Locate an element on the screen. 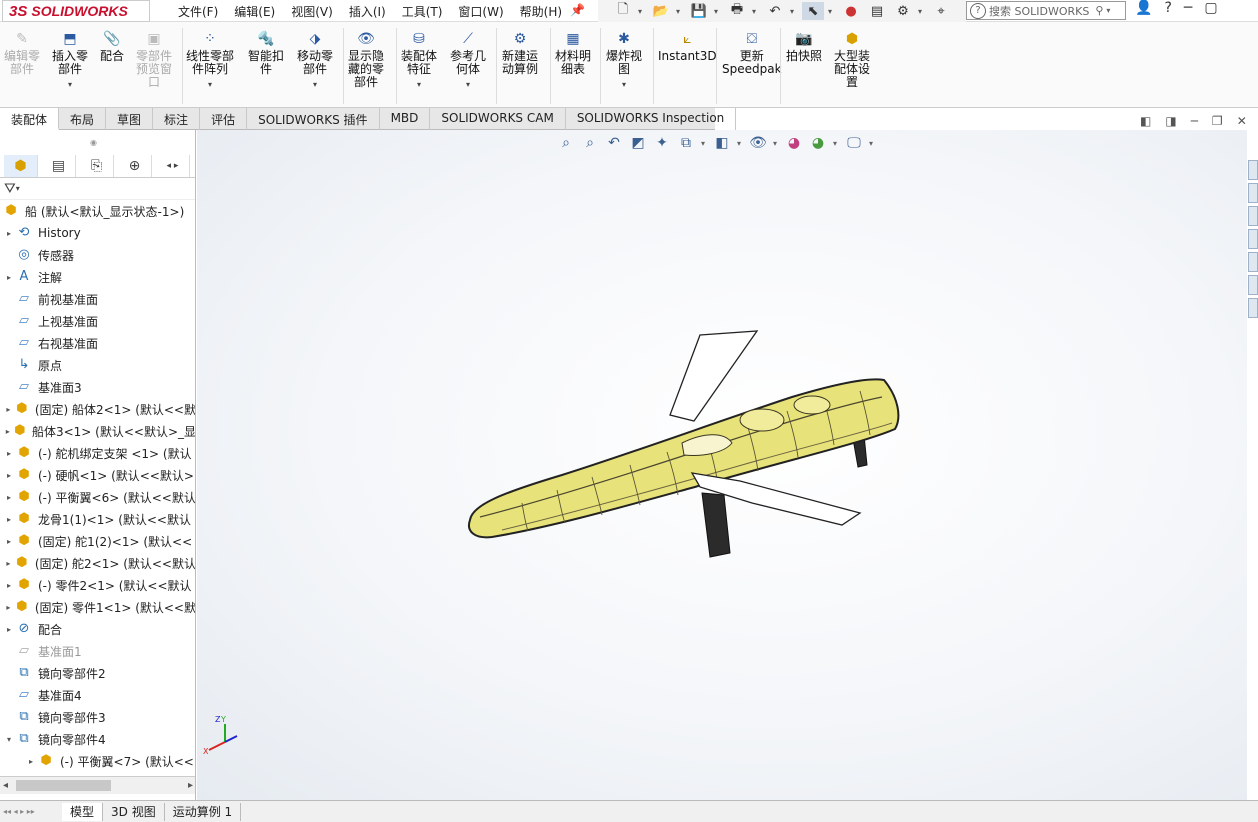  instant3d-button: ⟀ Instant3D is located at coordinates (687, 46).